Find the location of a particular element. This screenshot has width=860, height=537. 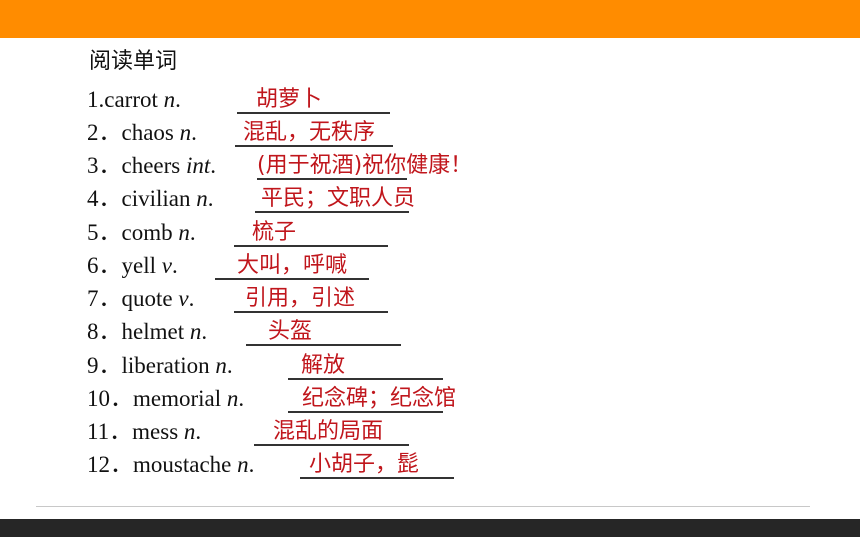

vocab-term: 8．helmet n. is located at coordinates (147, 331).